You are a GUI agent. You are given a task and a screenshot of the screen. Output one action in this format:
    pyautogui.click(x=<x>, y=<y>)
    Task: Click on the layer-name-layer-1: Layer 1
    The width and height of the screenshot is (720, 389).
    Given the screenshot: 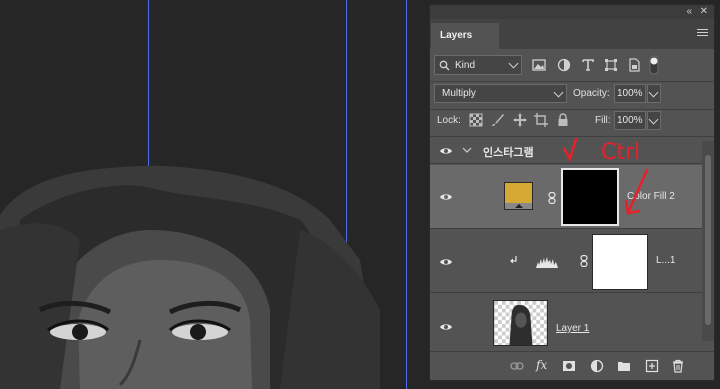 What is the action you would take?
    pyautogui.click(x=572, y=328)
    